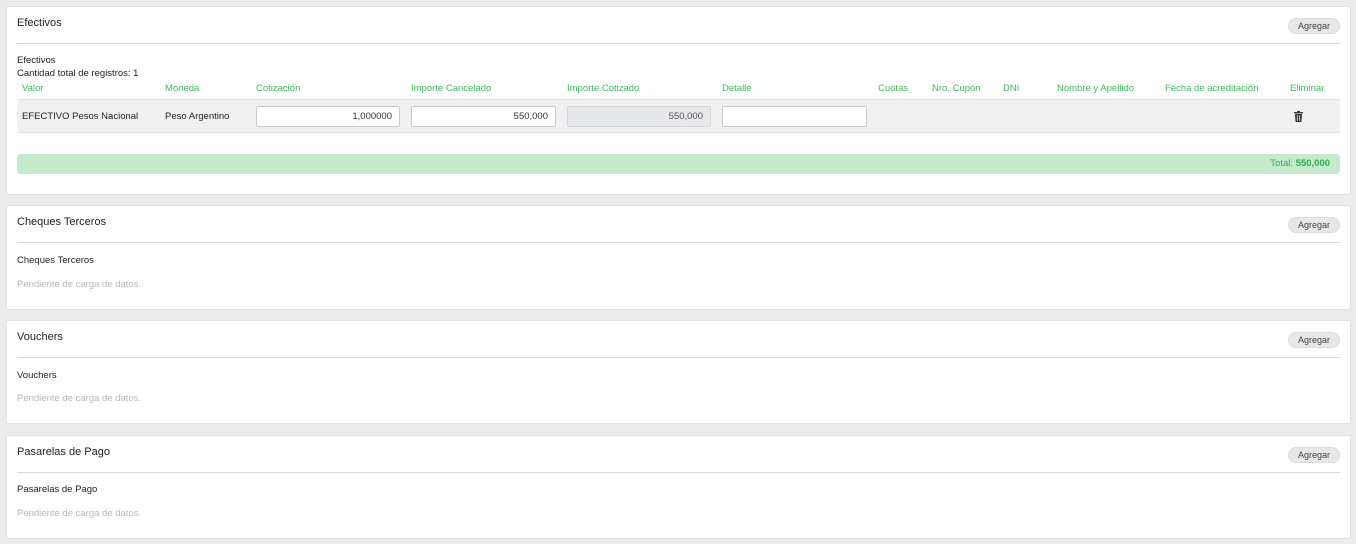 The height and width of the screenshot is (544, 1356). What do you see at coordinates (37, 375) in the screenshot?
I see `vouchers-subtitle: Vouchers` at bounding box center [37, 375].